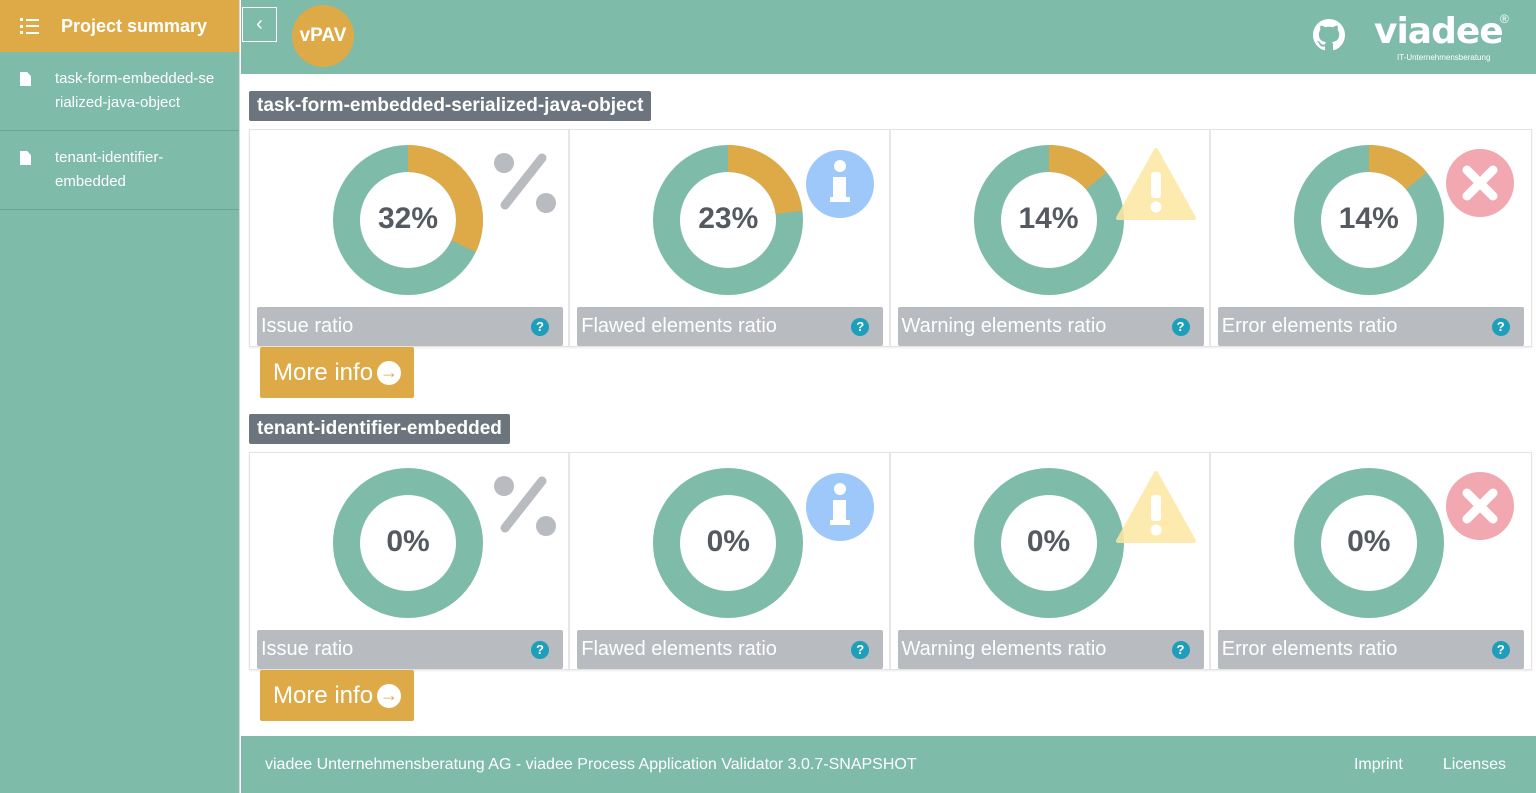 The height and width of the screenshot is (793, 1536). What do you see at coordinates (728, 541) in the screenshot?
I see `flawed-elements-value: 0%` at bounding box center [728, 541].